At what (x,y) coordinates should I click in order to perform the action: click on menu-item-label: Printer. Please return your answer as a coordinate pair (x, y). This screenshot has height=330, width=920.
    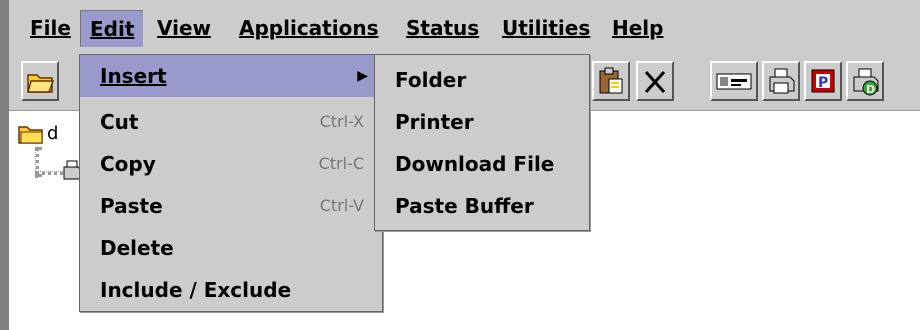
    Looking at the image, I should click on (434, 122).